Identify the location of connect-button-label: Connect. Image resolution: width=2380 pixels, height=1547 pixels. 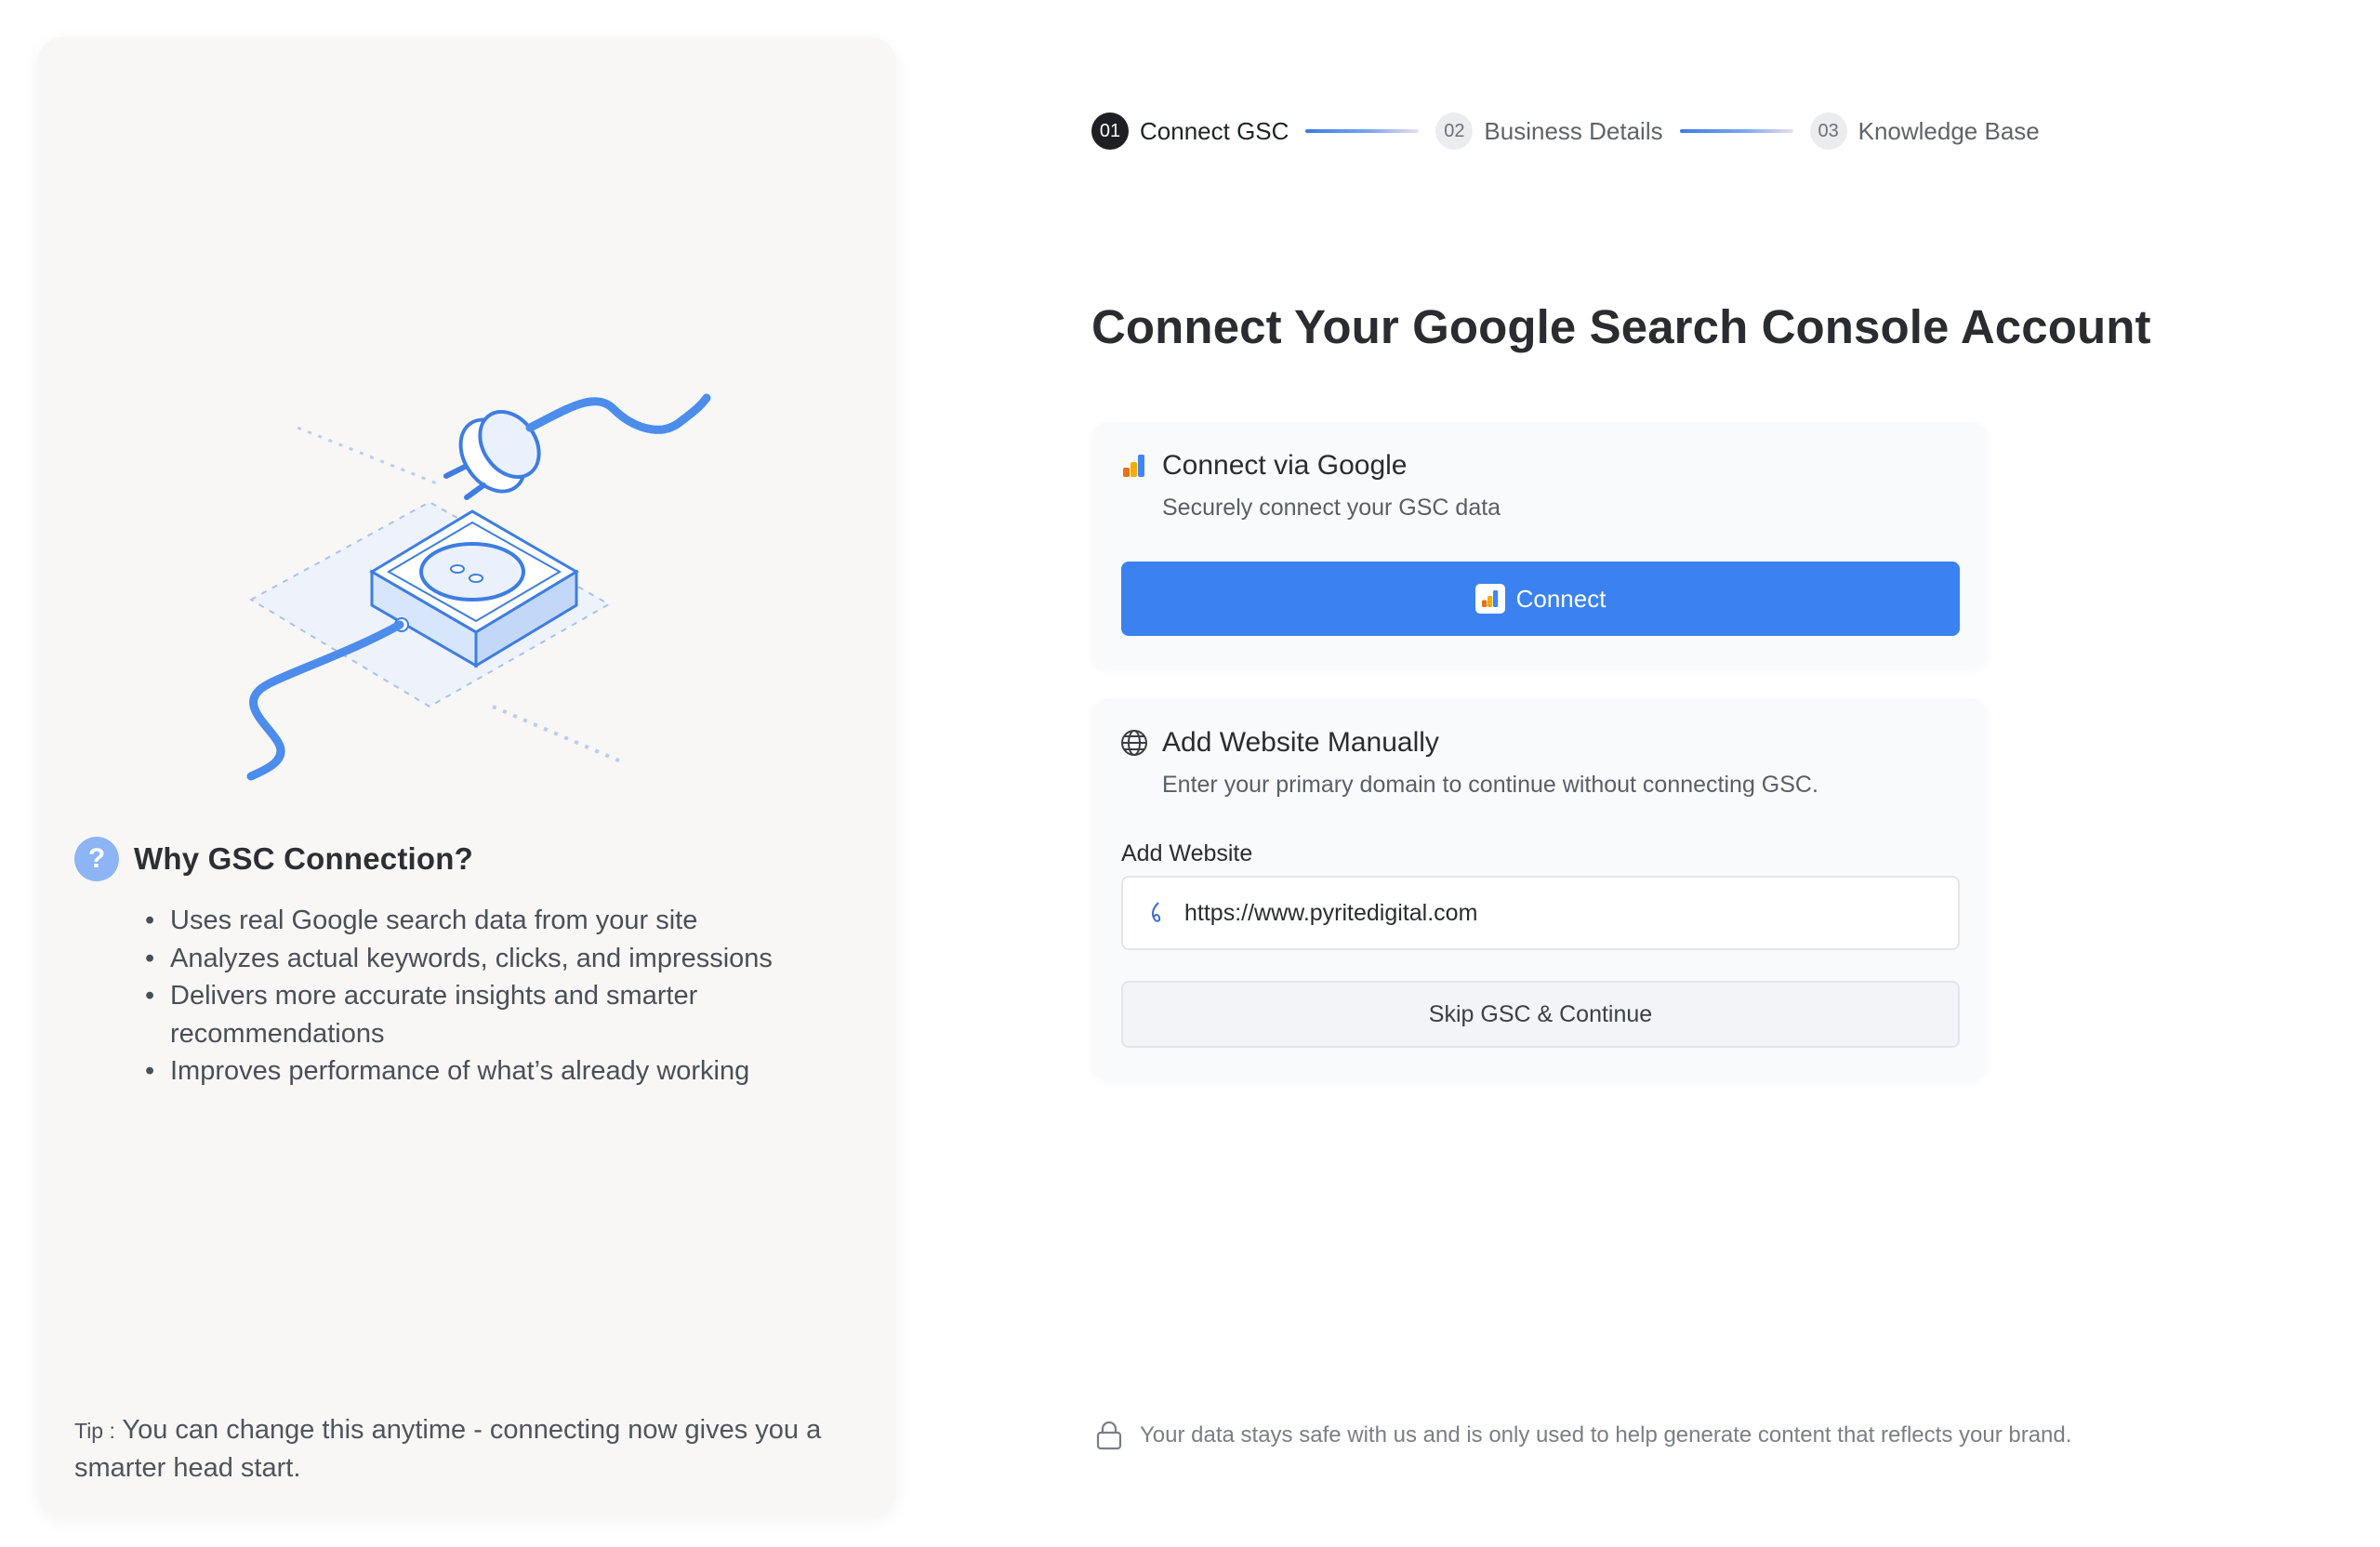
(1560, 598).